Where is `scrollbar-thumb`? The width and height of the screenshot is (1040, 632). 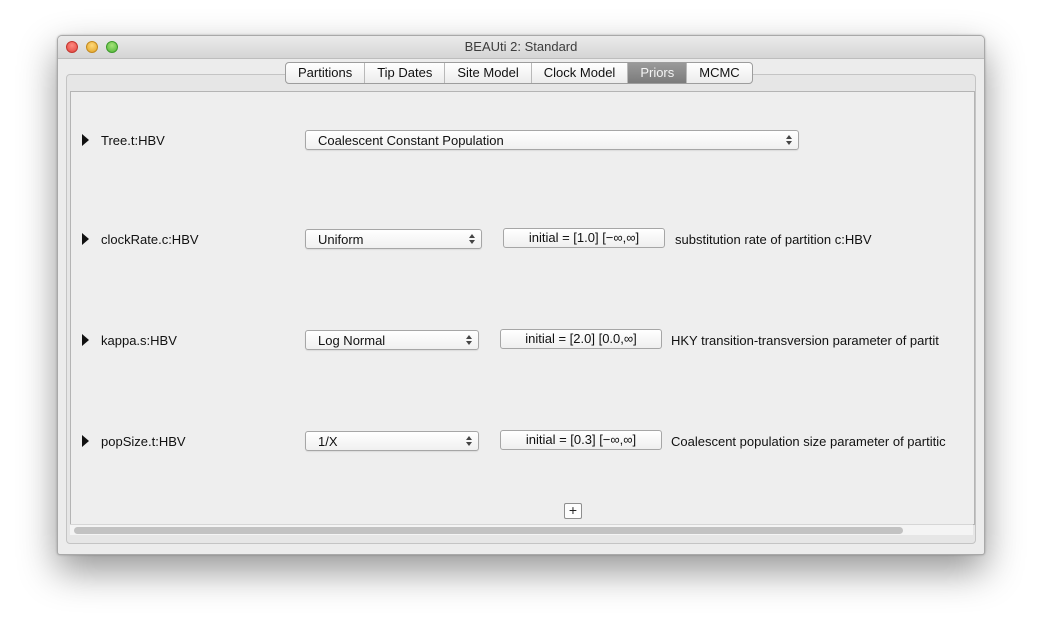
scrollbar-thumb is located at coordinates (488, 530).